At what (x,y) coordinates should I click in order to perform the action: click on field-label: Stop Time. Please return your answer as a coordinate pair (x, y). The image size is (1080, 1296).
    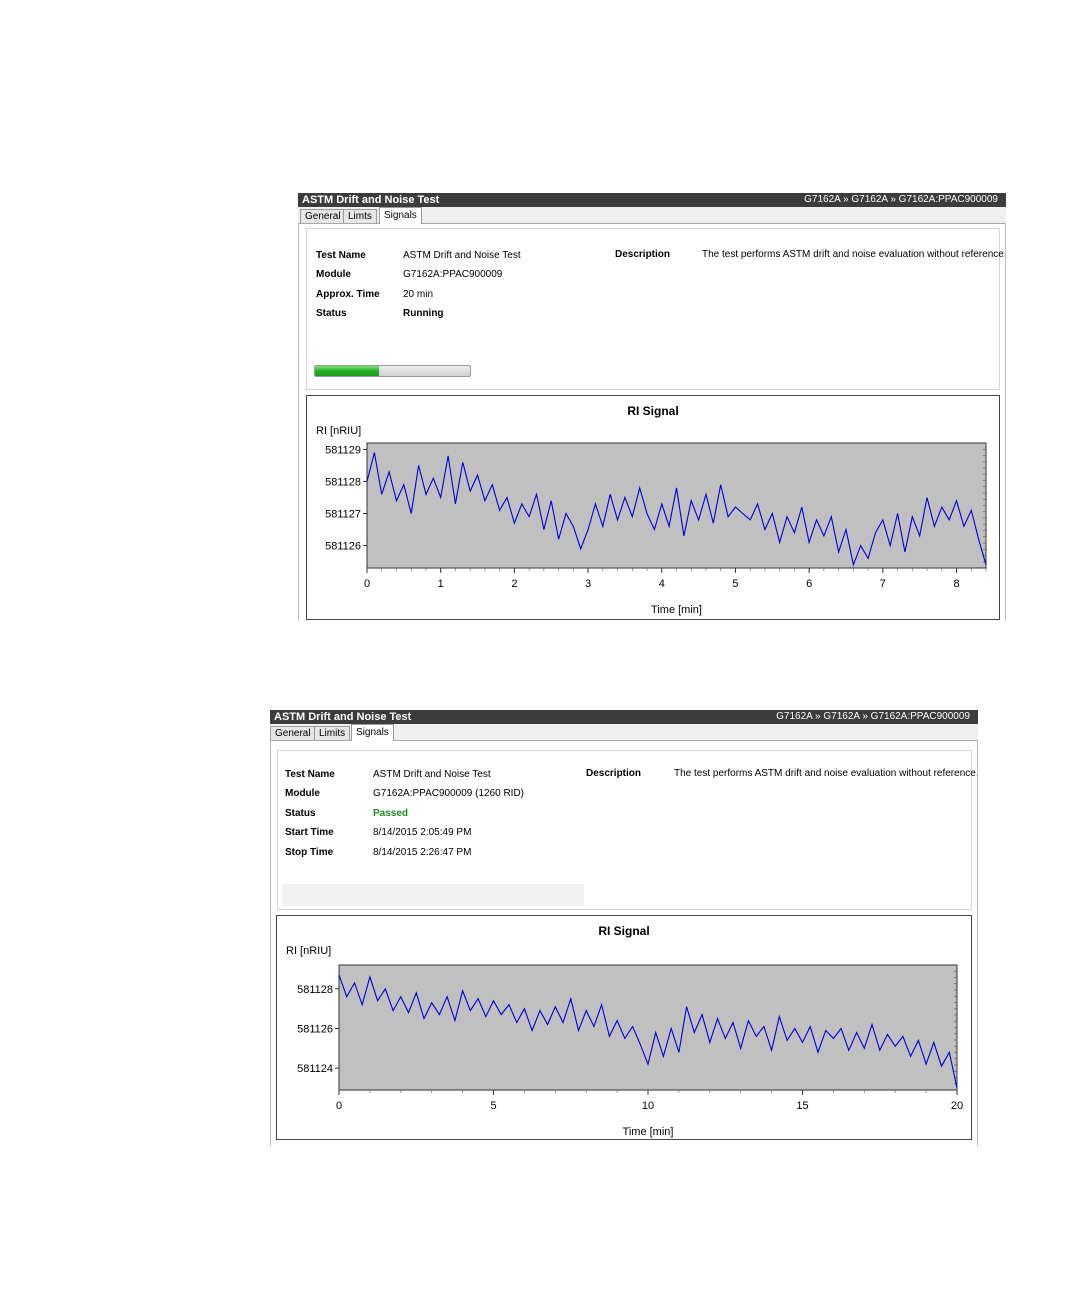
    Looking at the image, I should click on (309, 852).